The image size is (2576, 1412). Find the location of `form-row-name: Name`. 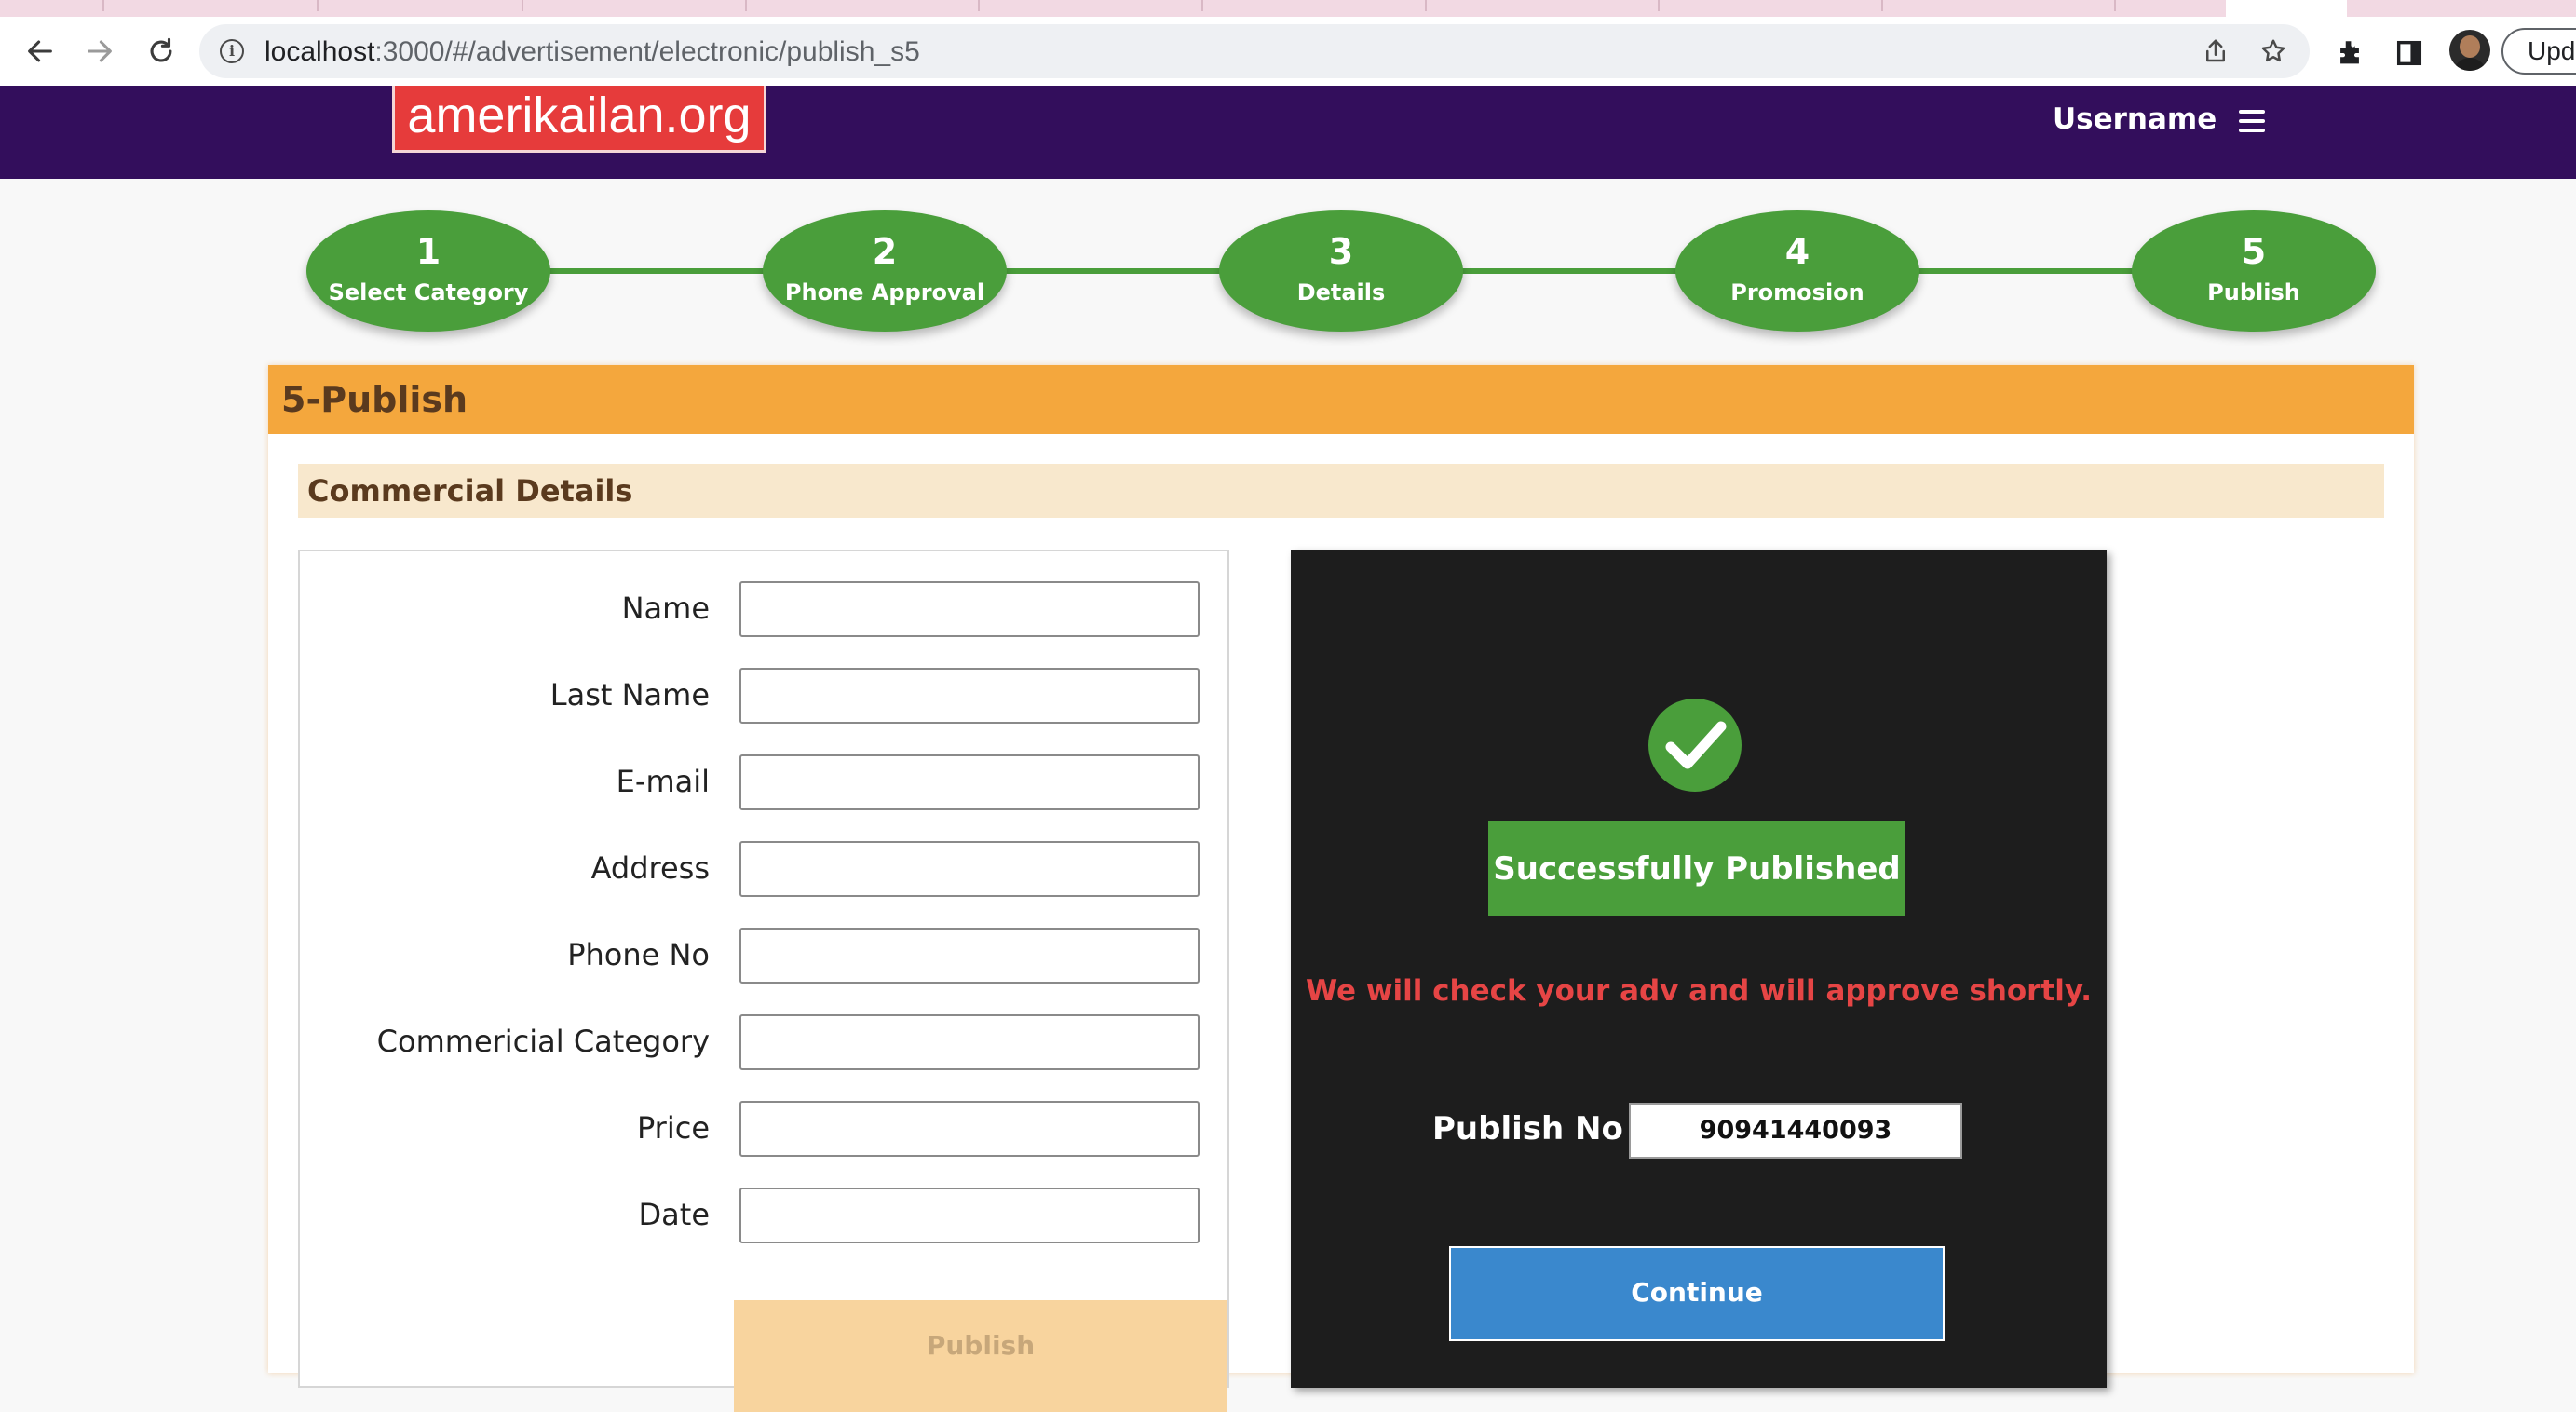

form-row-name: Name is located at coordinates (765, 609).